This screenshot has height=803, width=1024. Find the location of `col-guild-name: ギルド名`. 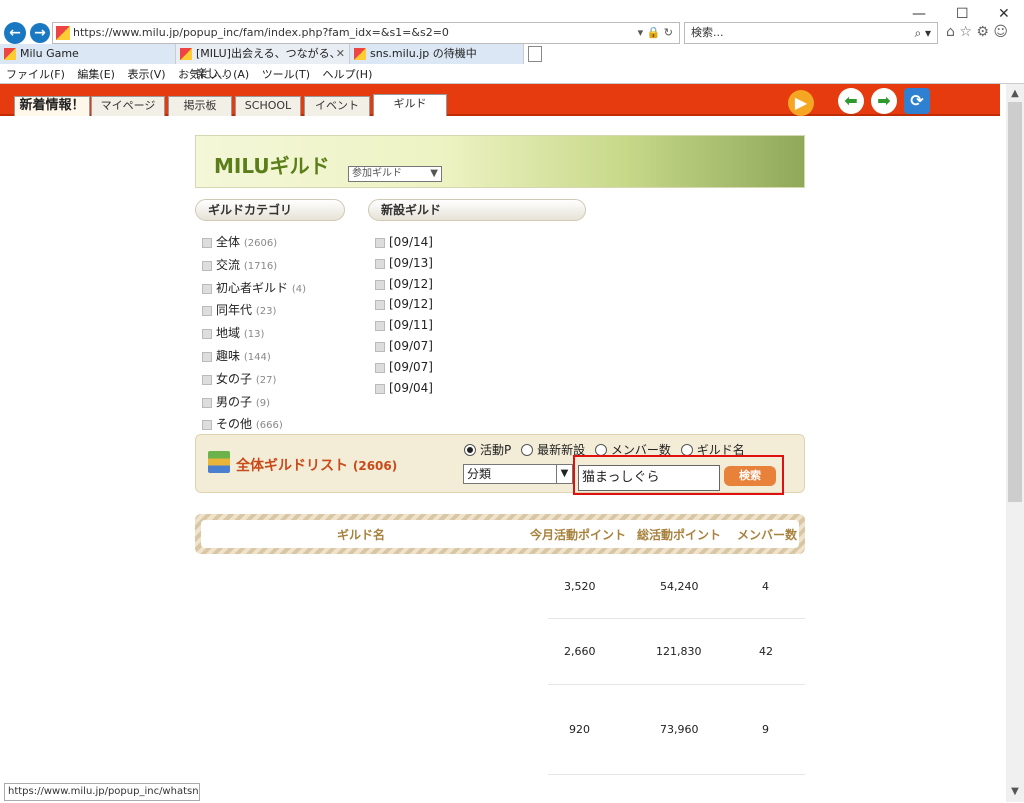

col-guild-name: ギルド名 is located at coordinates (361, 535).